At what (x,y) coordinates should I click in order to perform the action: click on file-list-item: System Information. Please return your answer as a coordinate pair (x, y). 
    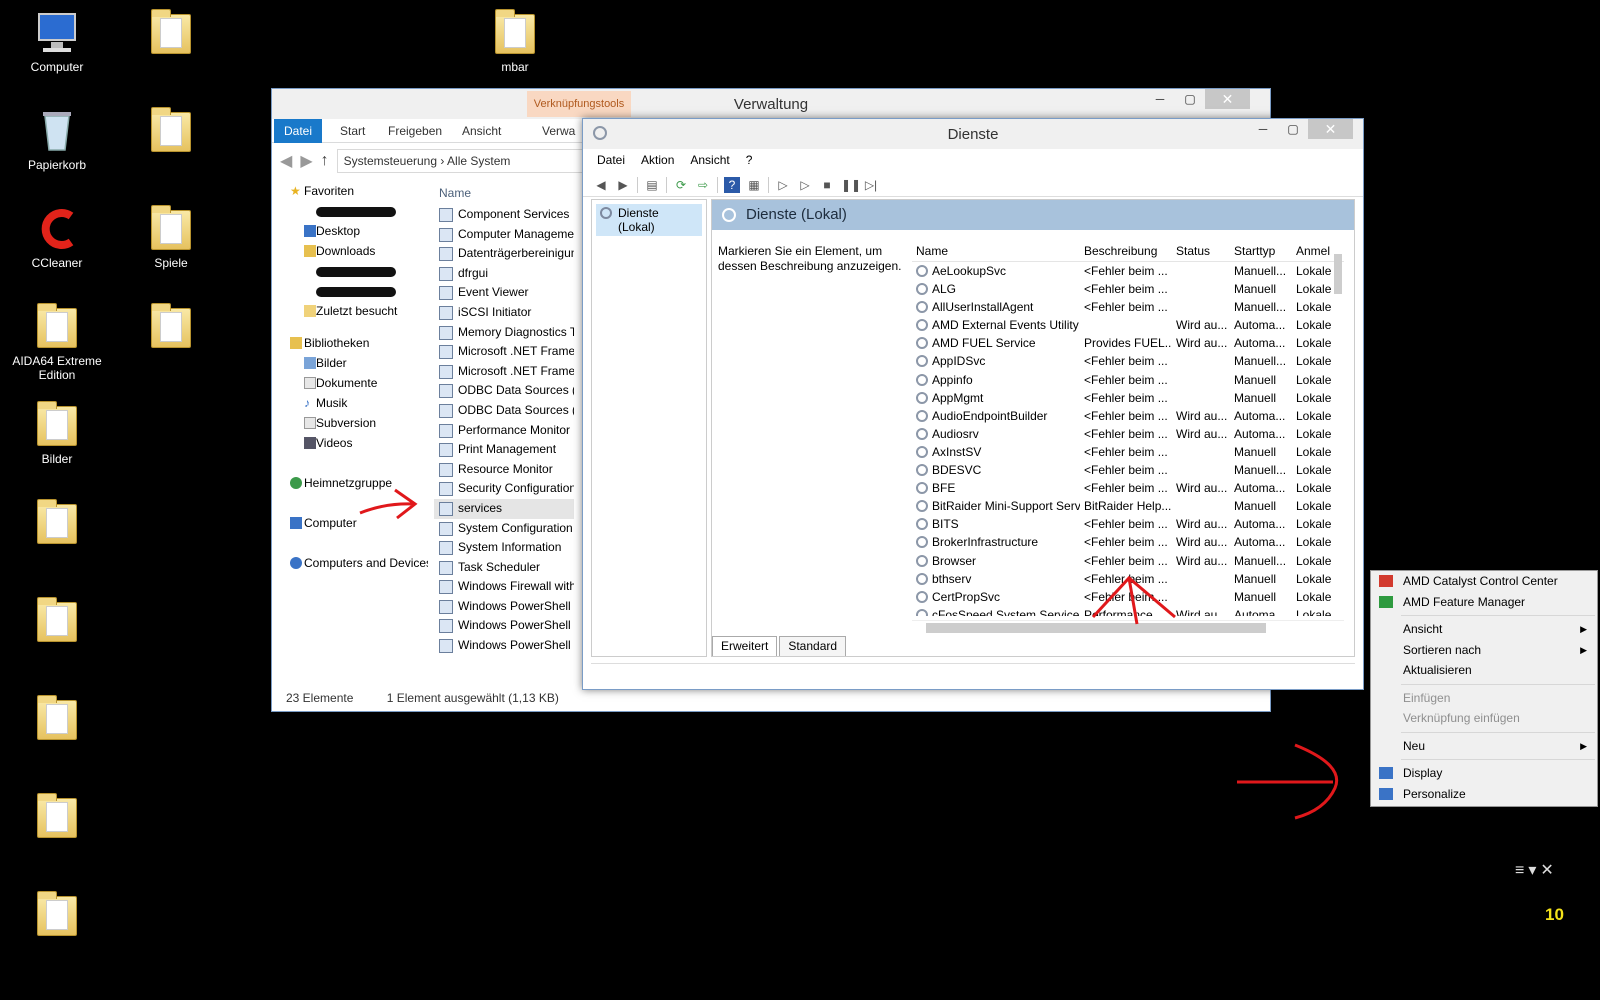
    Looking at the image, I should click on (504, 548).